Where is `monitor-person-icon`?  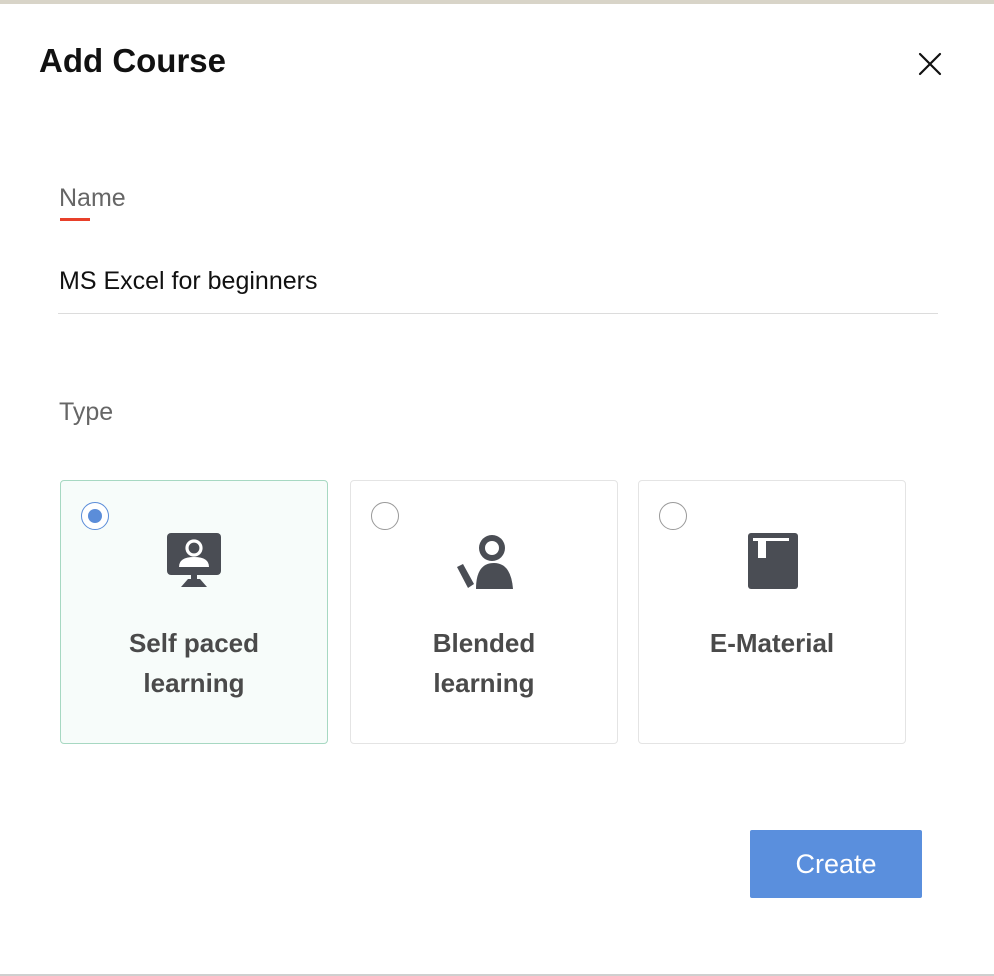 monitor-person-icon is located at coordinates (194, 561).